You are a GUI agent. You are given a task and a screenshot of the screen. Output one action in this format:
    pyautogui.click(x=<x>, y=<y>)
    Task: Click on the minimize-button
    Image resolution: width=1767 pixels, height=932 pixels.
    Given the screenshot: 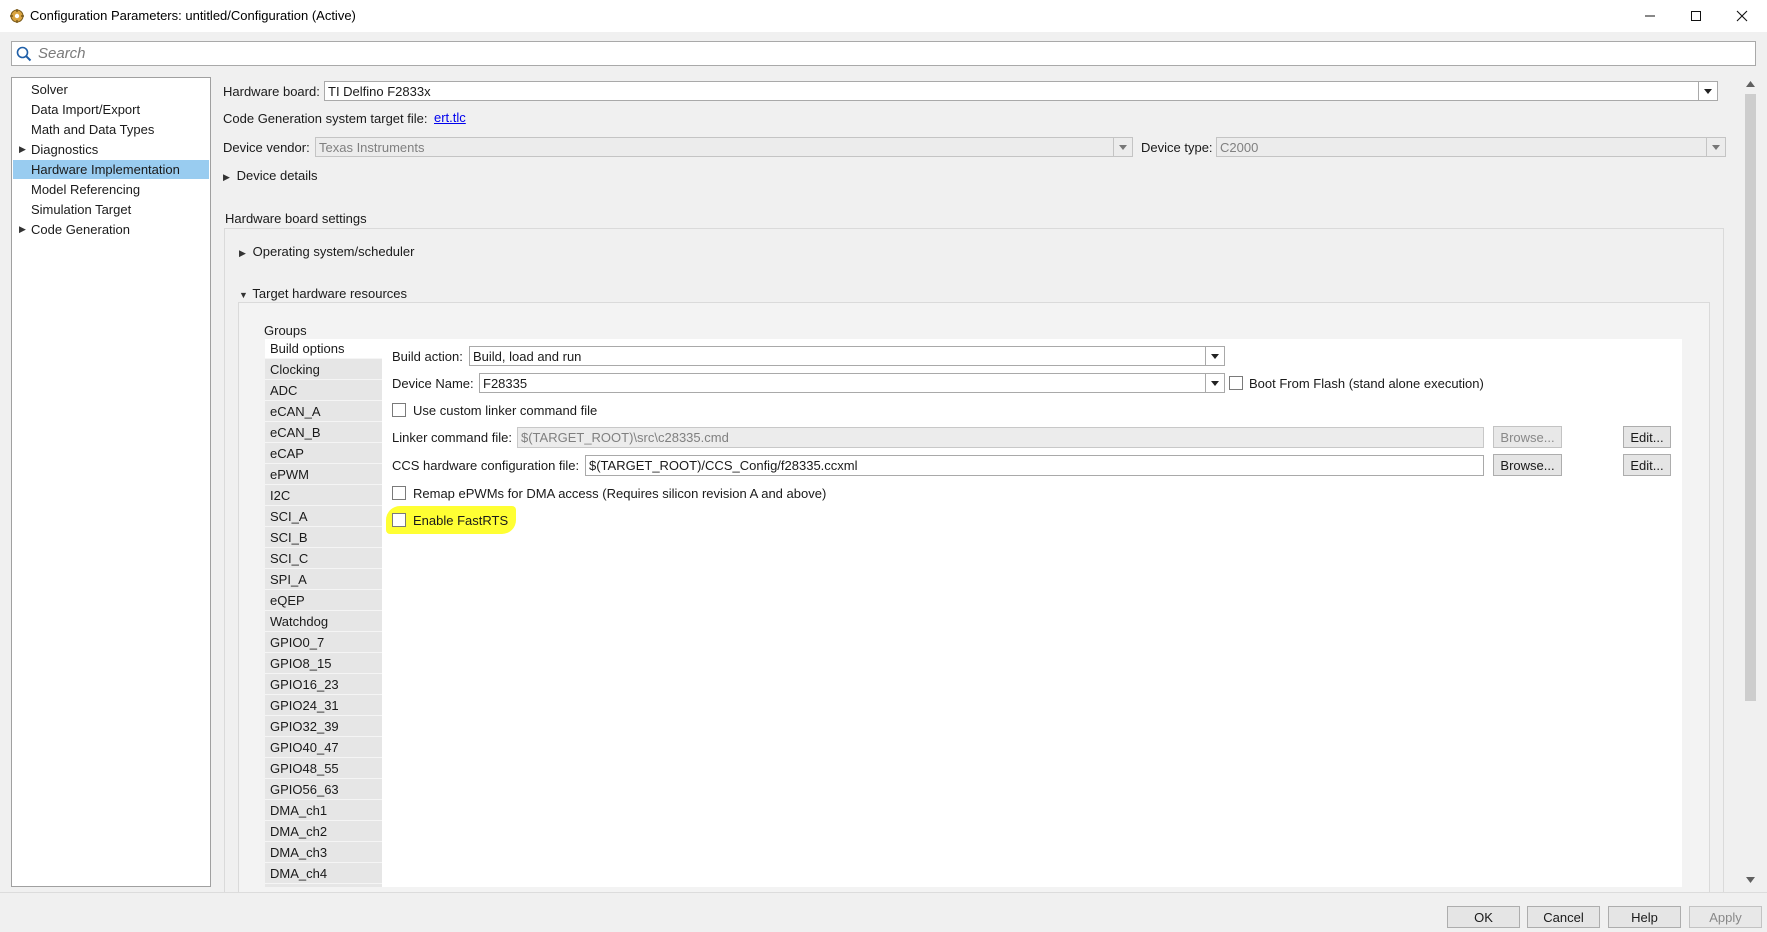 What is the action you would take?
    pyautogui.click(x=1650, y=16)
    